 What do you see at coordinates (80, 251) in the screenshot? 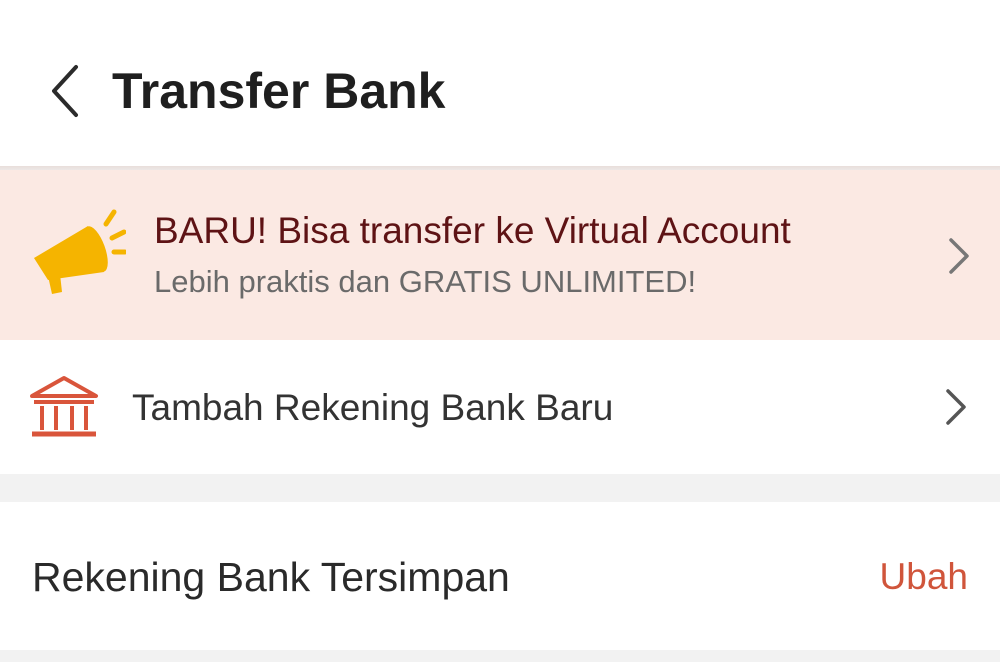
I see `megaphone-icon` at bounding box center [80, 251].